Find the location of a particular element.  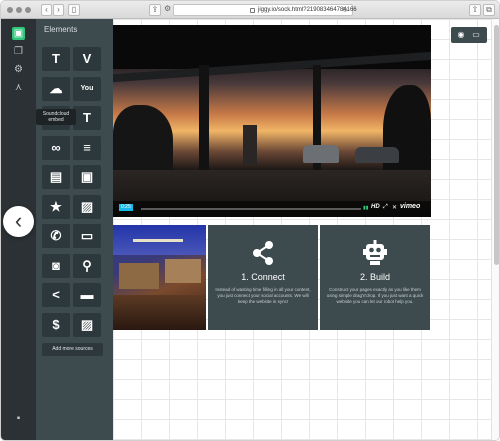

vimeo-tile: V is located at coordinates (87, 59).